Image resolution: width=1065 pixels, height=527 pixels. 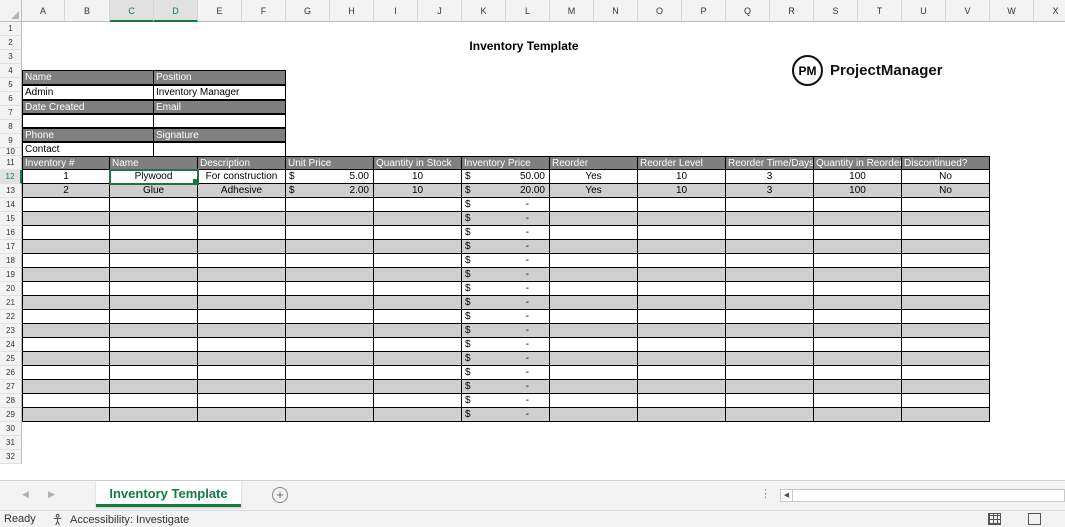 I want to click on date-created-label: Date Created, so click(x=88, y=107).